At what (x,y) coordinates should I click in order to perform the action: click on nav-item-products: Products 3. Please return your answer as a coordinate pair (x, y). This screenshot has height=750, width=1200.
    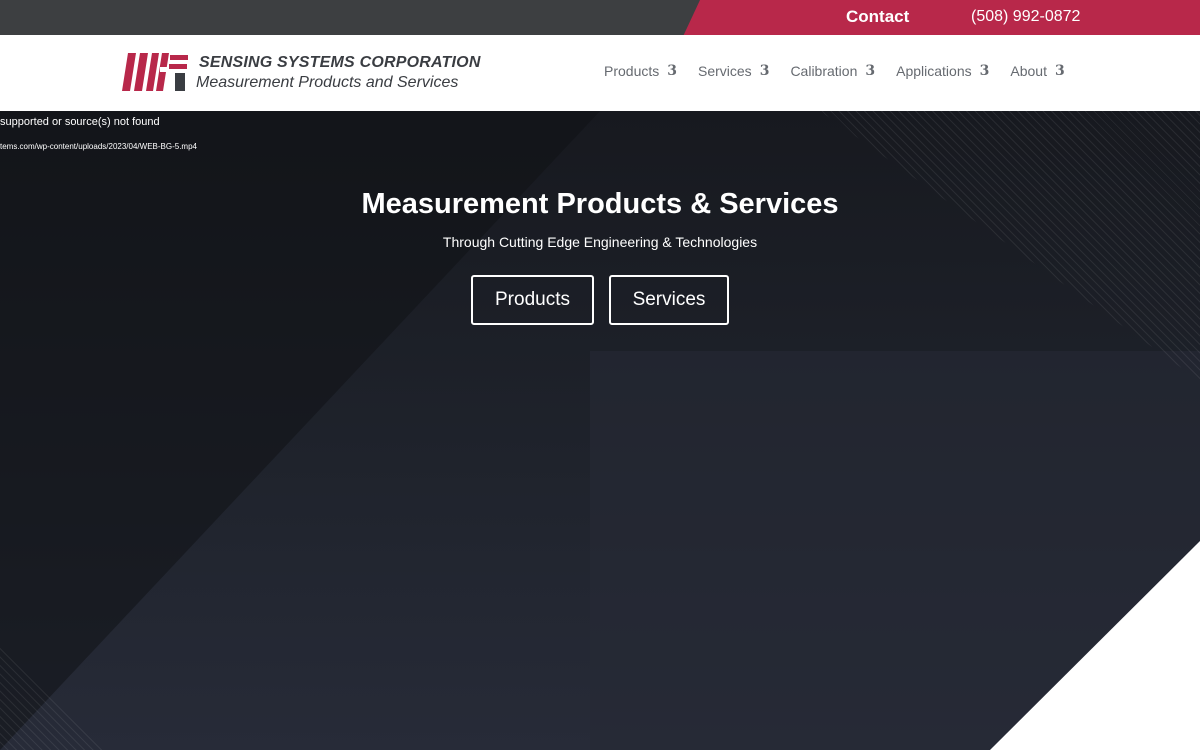
    Looking at the image, I should click on (640, 71).